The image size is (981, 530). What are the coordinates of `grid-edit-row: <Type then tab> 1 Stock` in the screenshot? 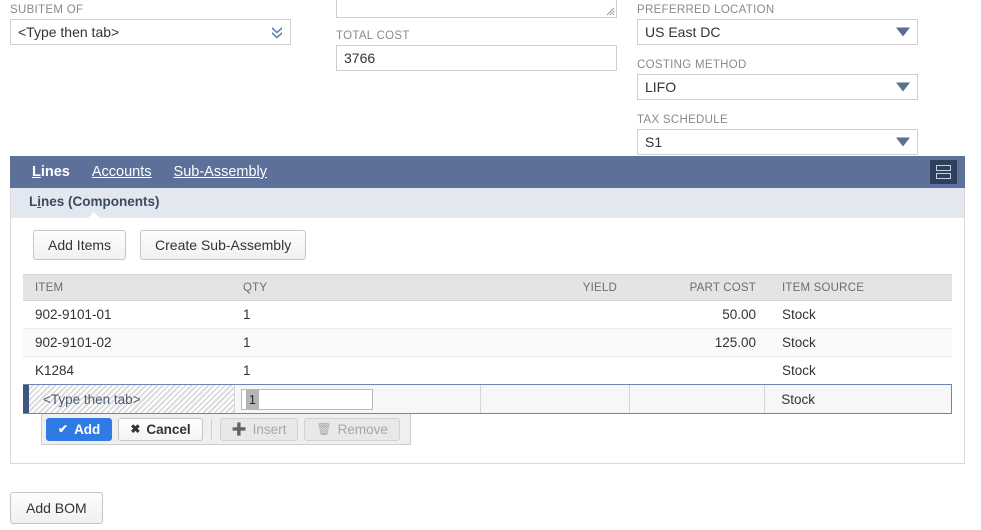 It's located at (487, 399).